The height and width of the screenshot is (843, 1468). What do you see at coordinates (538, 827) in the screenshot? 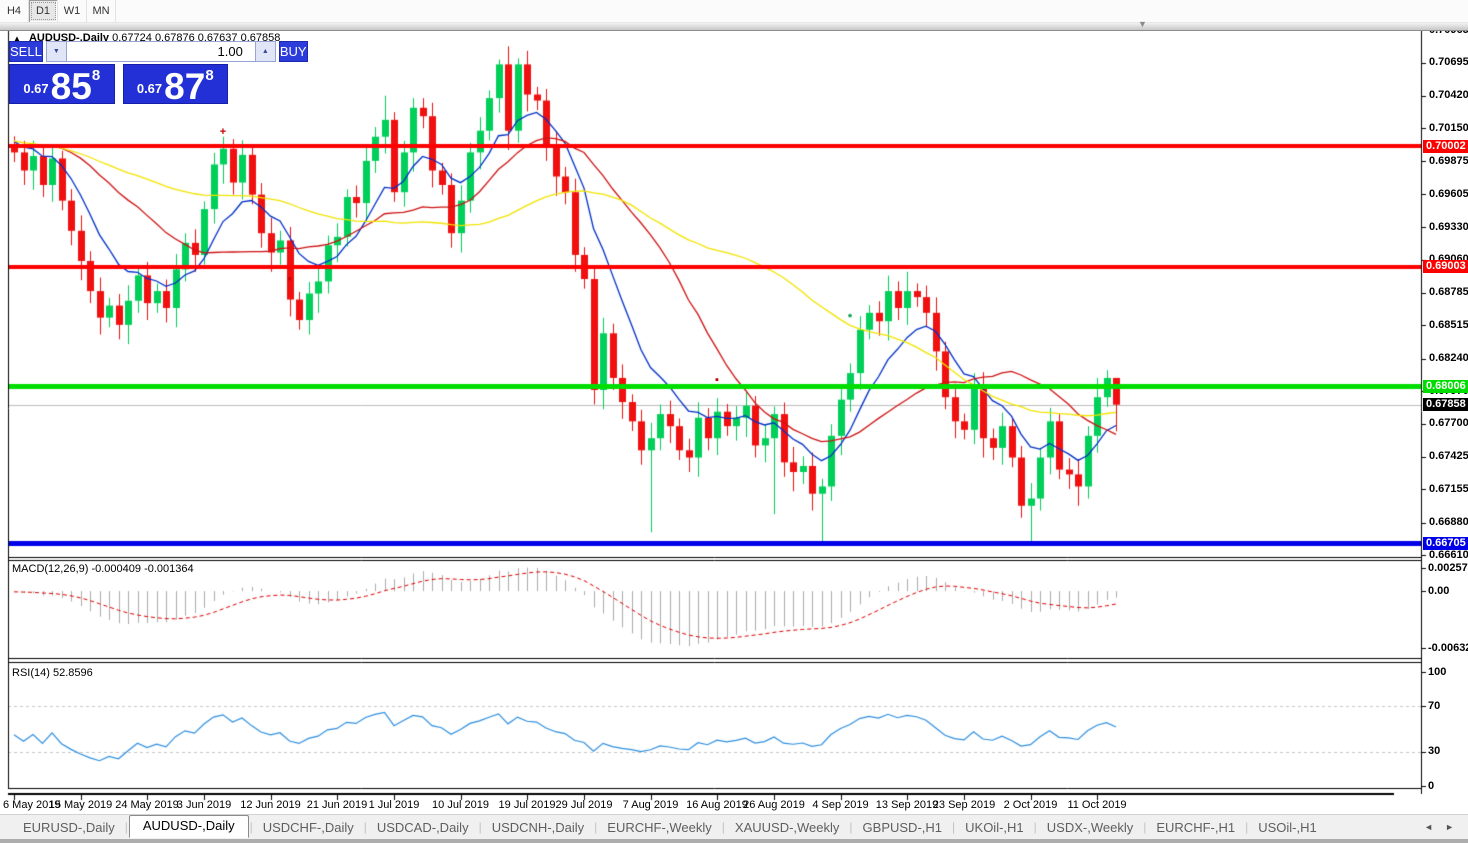
I see `tab-usdcnh-daily: USDCNH-,Daily` at bounding box center [538, 827].